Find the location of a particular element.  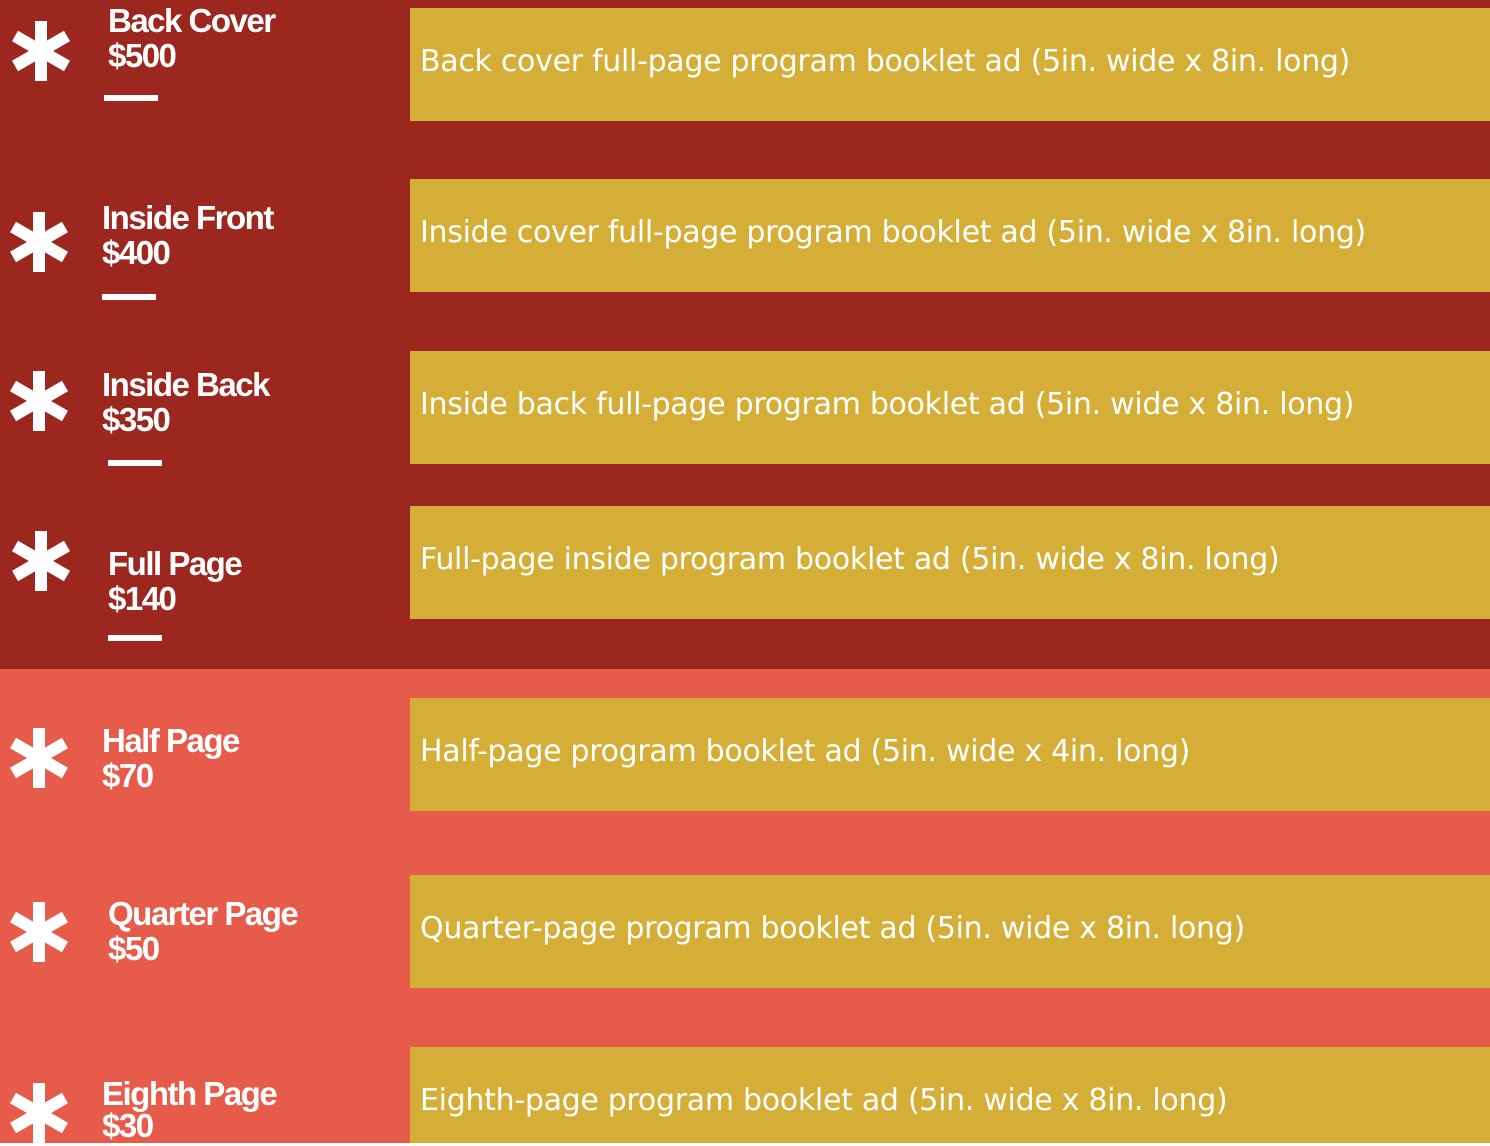

ad-price: $400 is located at coordinates (136, 252).